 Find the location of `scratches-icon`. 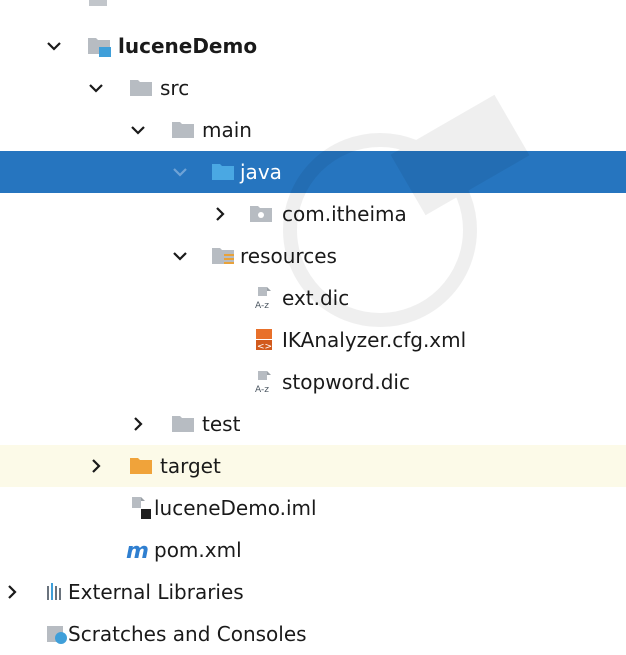

scratches-icon is located at coordinates (57, 634).